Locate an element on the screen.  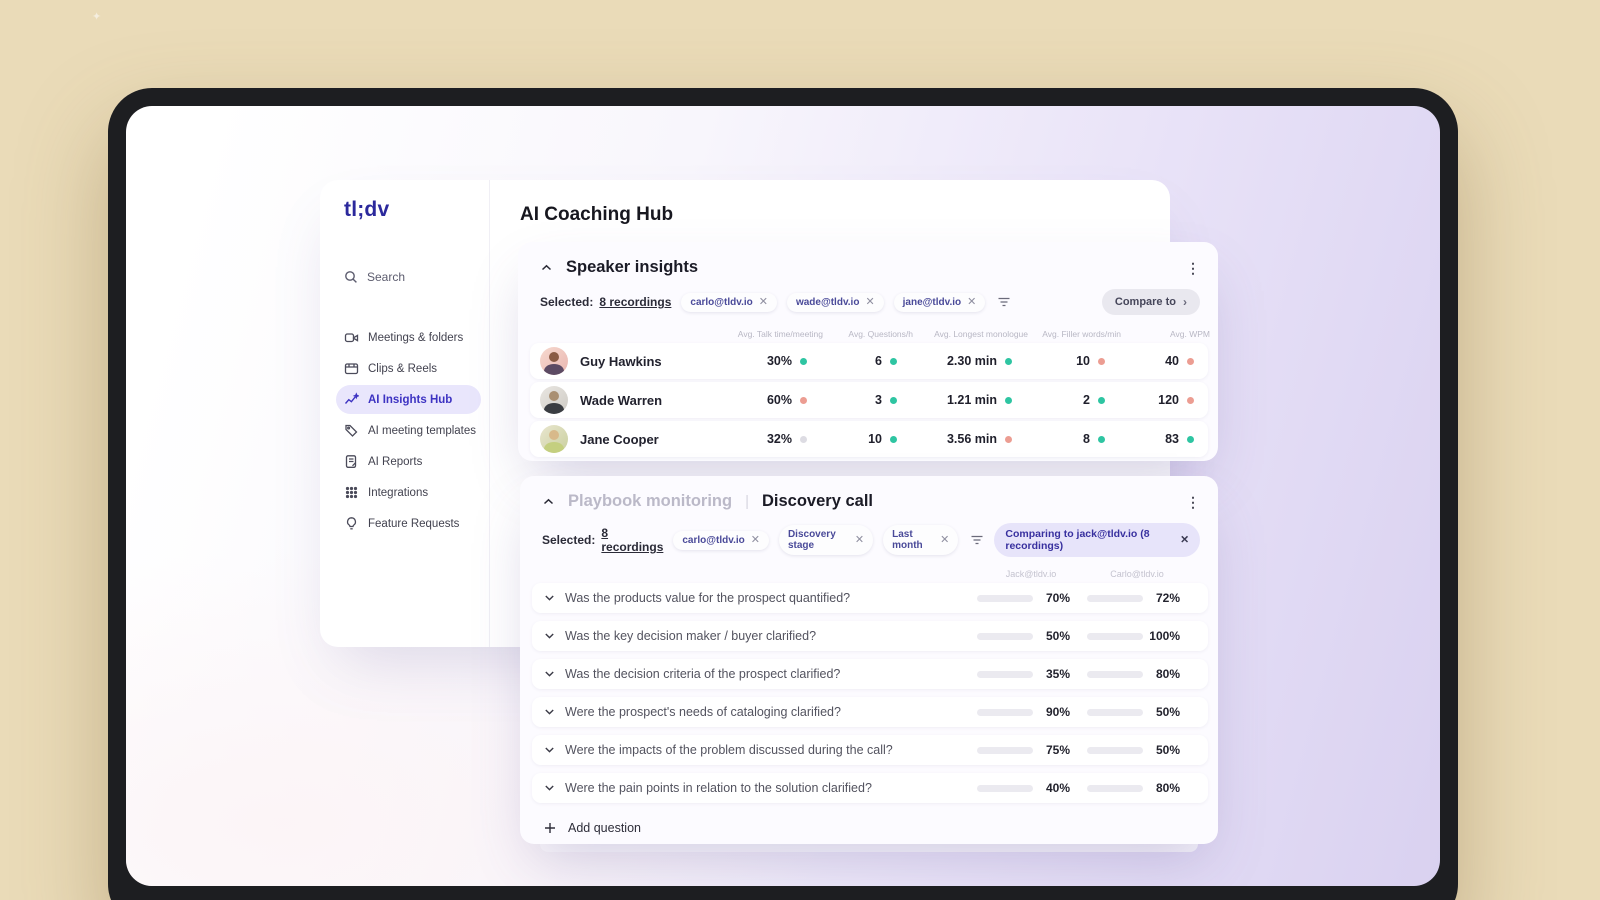
metric-value: 32% is located at coordinates (779, 439).